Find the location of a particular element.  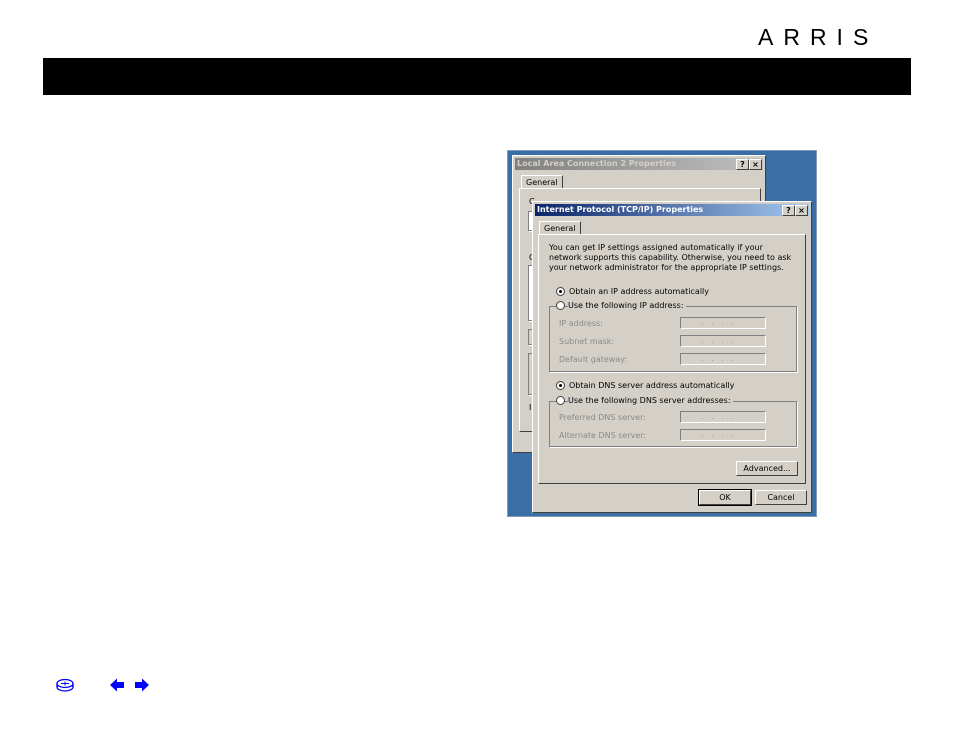

back-partial-label-3: I is located at coordinates (530, 407).